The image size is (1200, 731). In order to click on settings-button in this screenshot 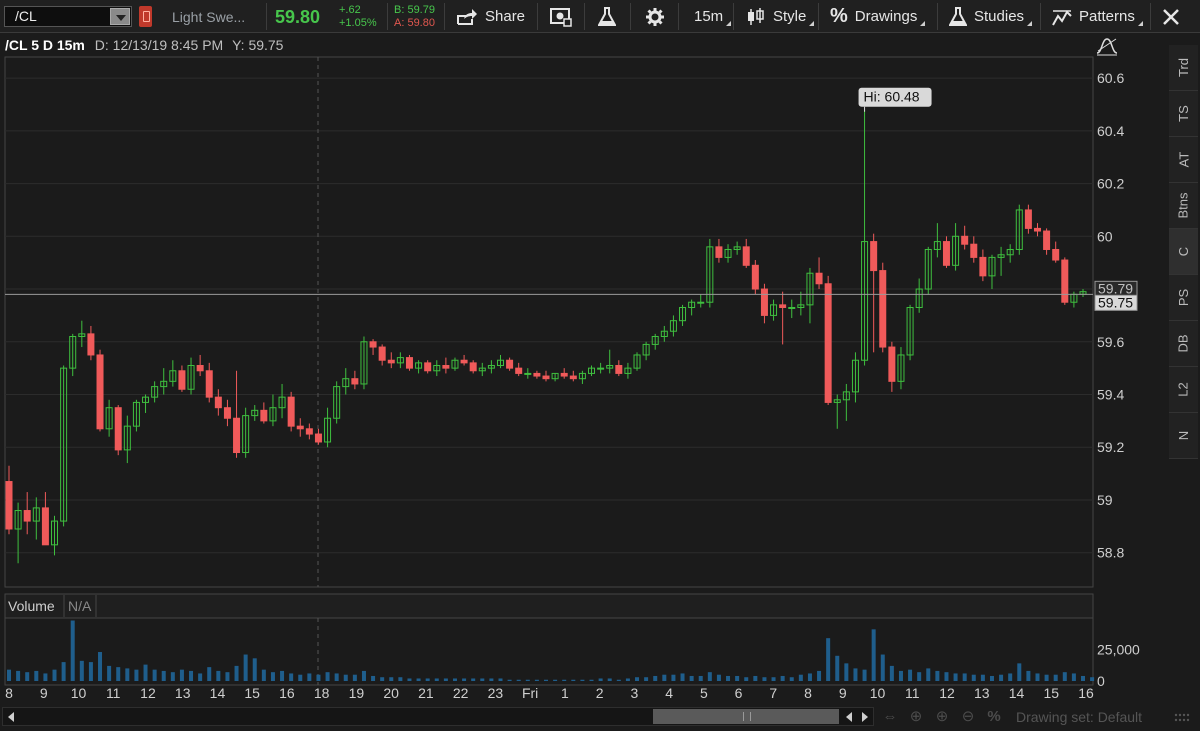, I will do `click(655, 16)`.